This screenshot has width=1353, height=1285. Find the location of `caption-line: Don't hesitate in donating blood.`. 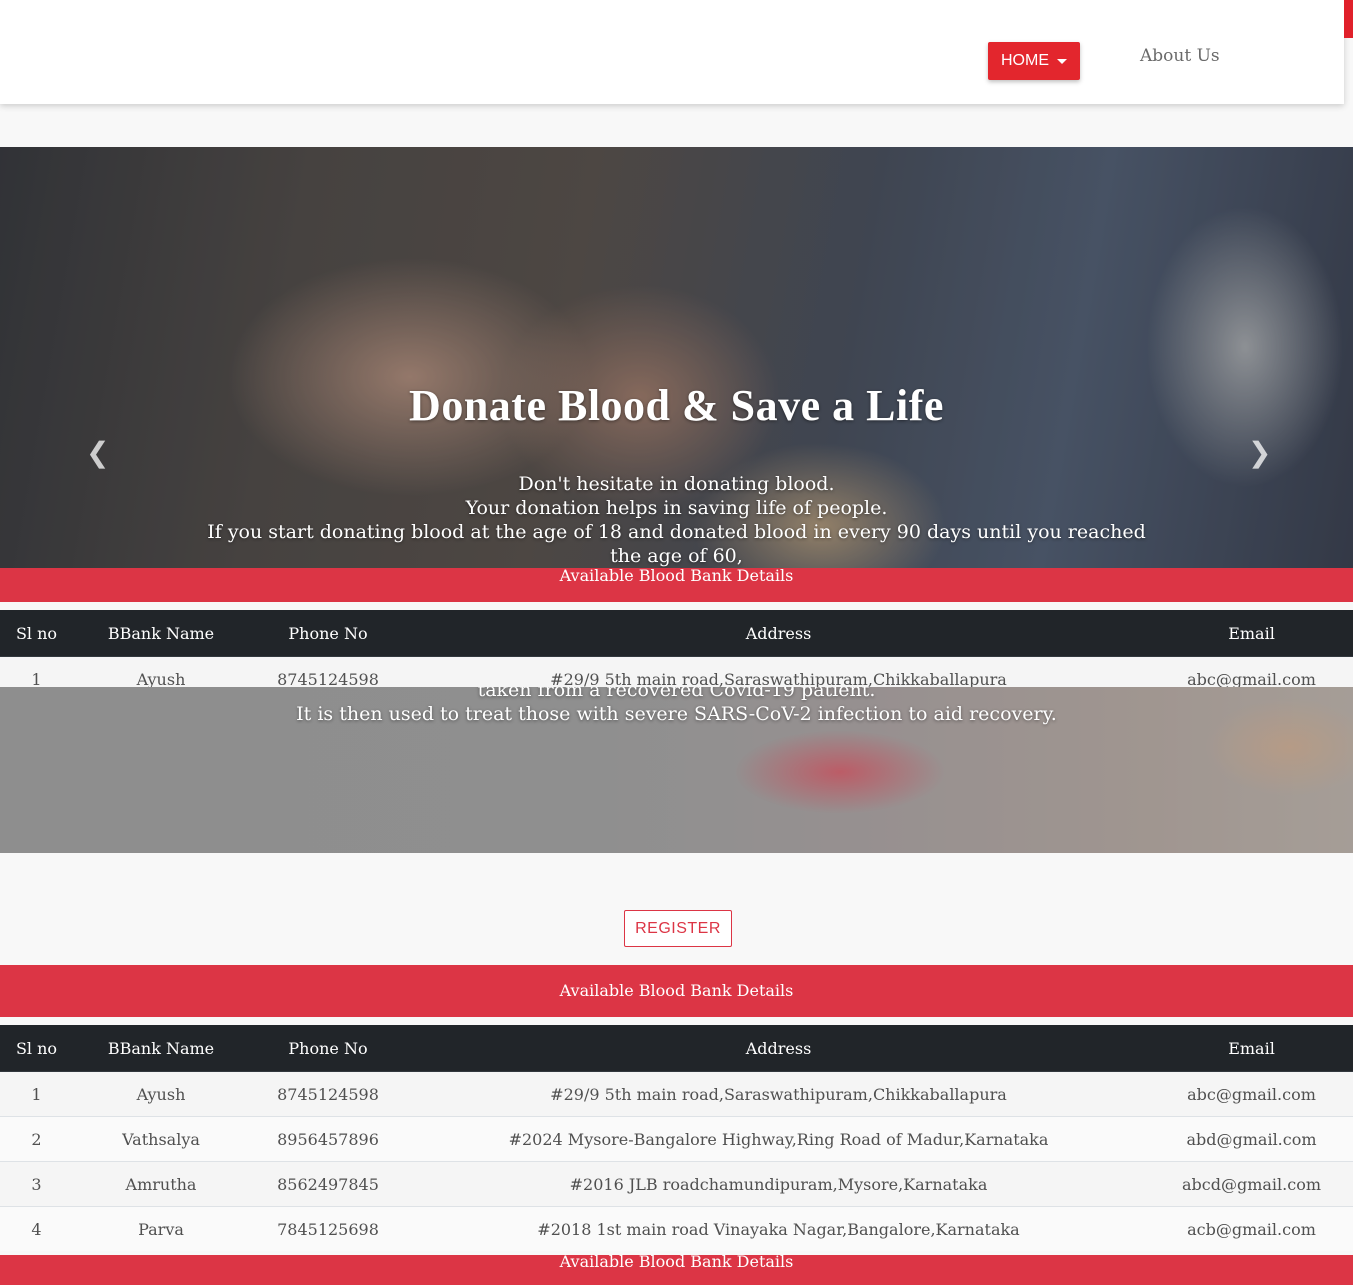

caption-line: Don't hesitate in donating blood. is located at coordinates (676, 484).